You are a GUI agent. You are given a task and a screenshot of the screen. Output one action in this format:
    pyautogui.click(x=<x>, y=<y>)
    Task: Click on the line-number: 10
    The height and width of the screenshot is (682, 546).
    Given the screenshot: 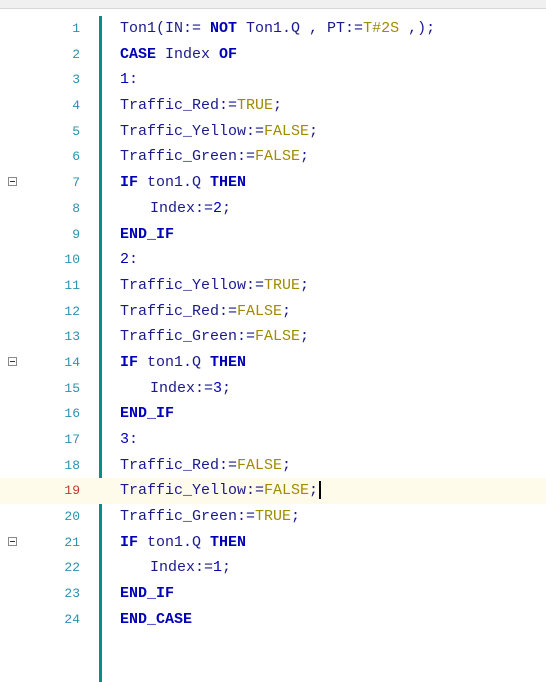 What is the action you would take?
    pyautogui.click(x=72, y=260)
    